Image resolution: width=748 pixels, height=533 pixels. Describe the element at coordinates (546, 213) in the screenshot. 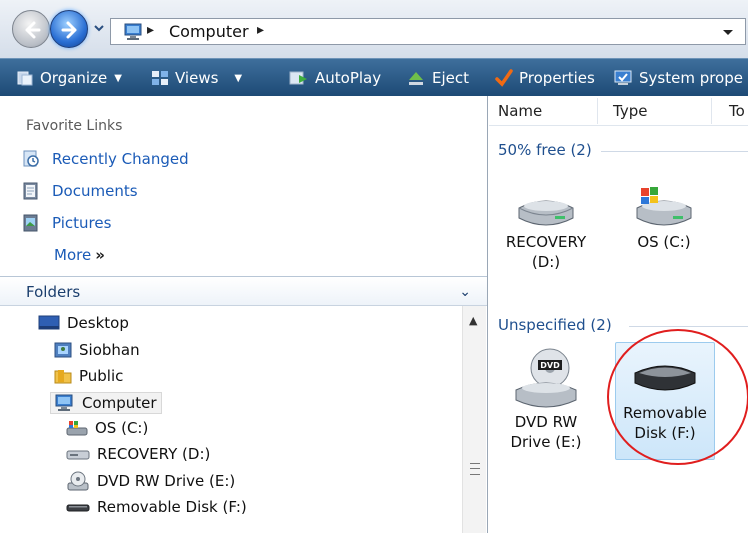

I see `hard-drive-icon` at that location.